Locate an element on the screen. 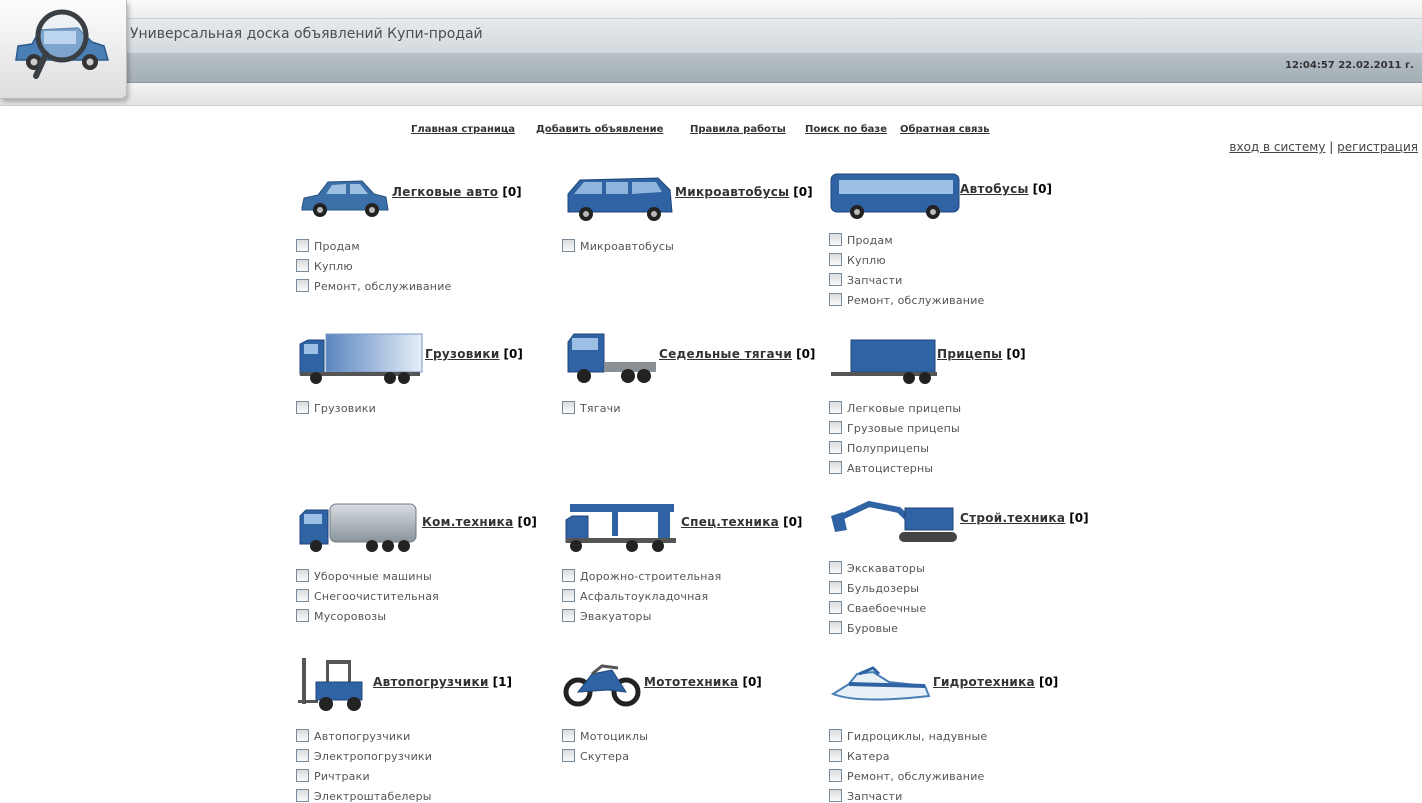  subcategory-item: Автопогрузчики is located at coordinates (353, 736).